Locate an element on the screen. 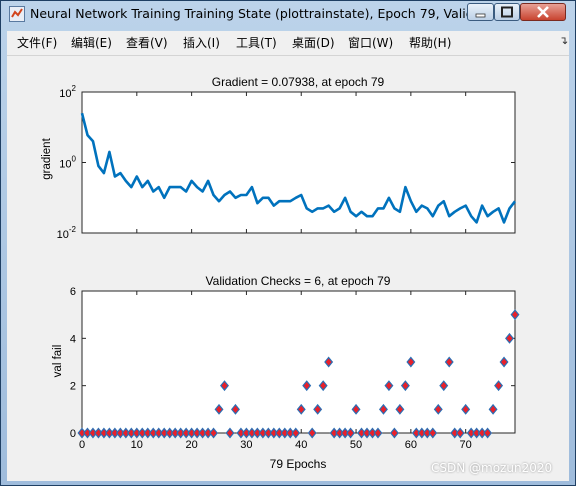 The width and height of the screenshot is (576, 486). minimize-icon is located at coordinates (480, 15).